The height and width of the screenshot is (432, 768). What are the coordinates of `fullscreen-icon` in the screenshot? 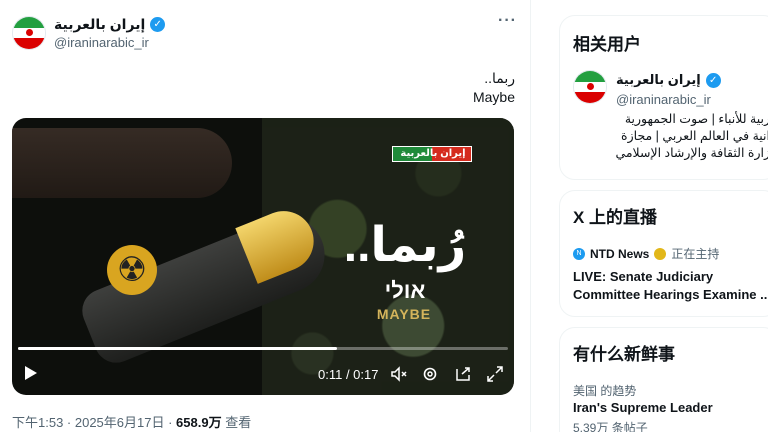 It's located at (495, 374).